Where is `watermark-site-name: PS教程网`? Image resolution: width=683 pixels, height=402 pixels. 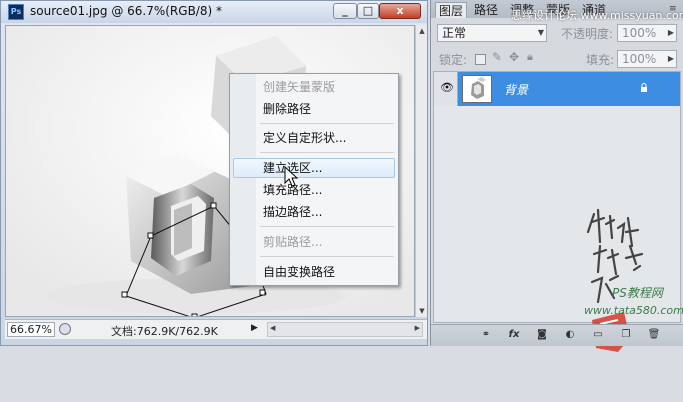
watermark-site-name: PS教程网 is located at coordinates (637, 293).